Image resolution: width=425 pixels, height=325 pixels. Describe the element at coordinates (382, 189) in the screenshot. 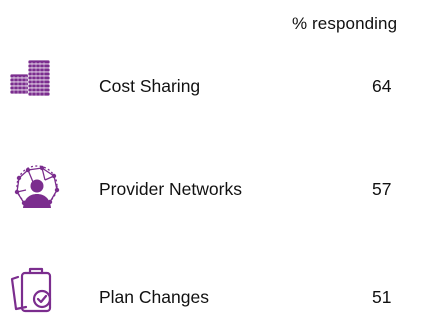

I see `row-value: 57` at that location.